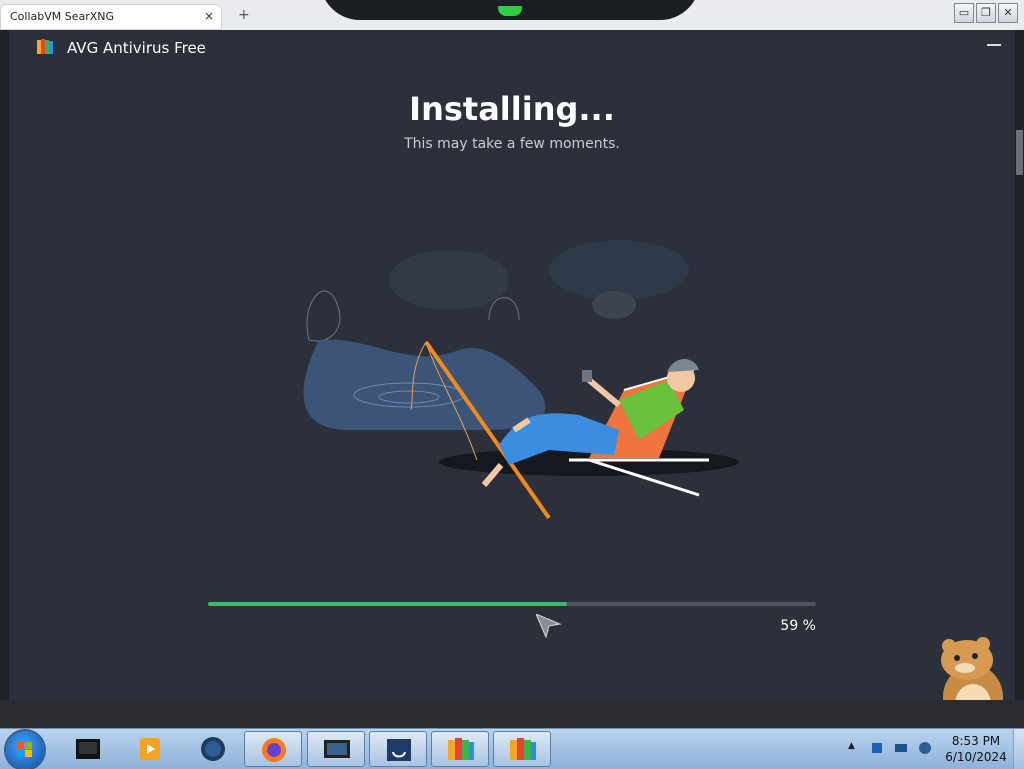  Describe the element at coordinates (877, 748) in the screenshot. I see `tray-network-icon` at that location.